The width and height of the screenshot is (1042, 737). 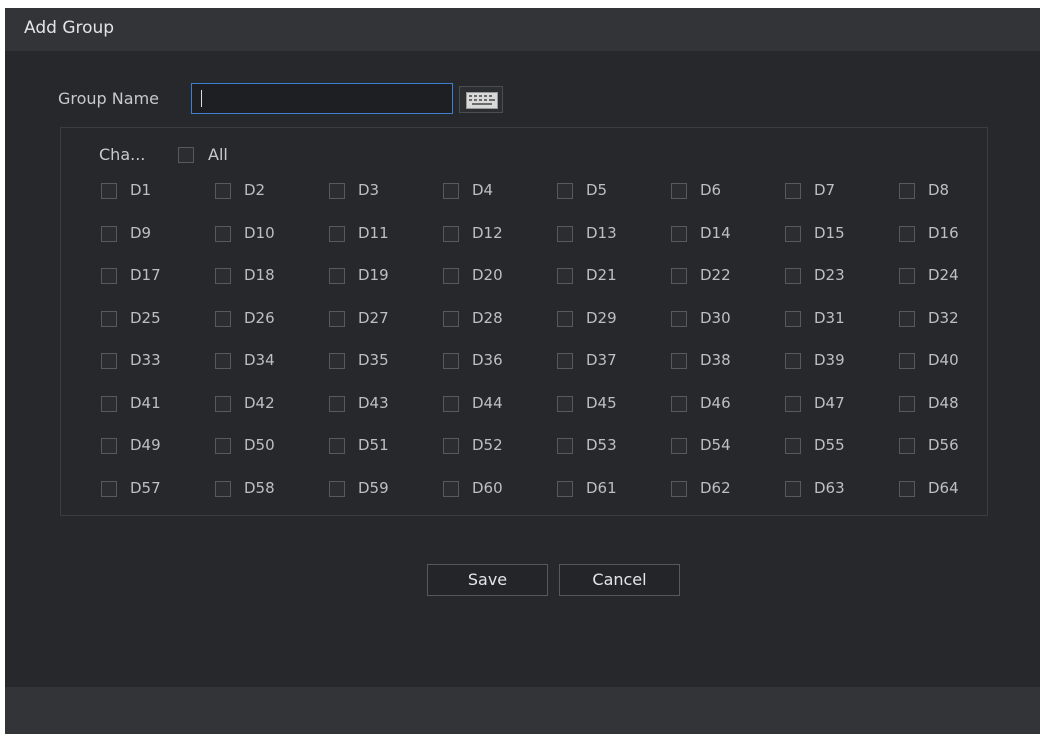 What do you see at coordinates (487, 580) in the screenshot?
I see `save-button: Save` at bounding box center [487, 580].